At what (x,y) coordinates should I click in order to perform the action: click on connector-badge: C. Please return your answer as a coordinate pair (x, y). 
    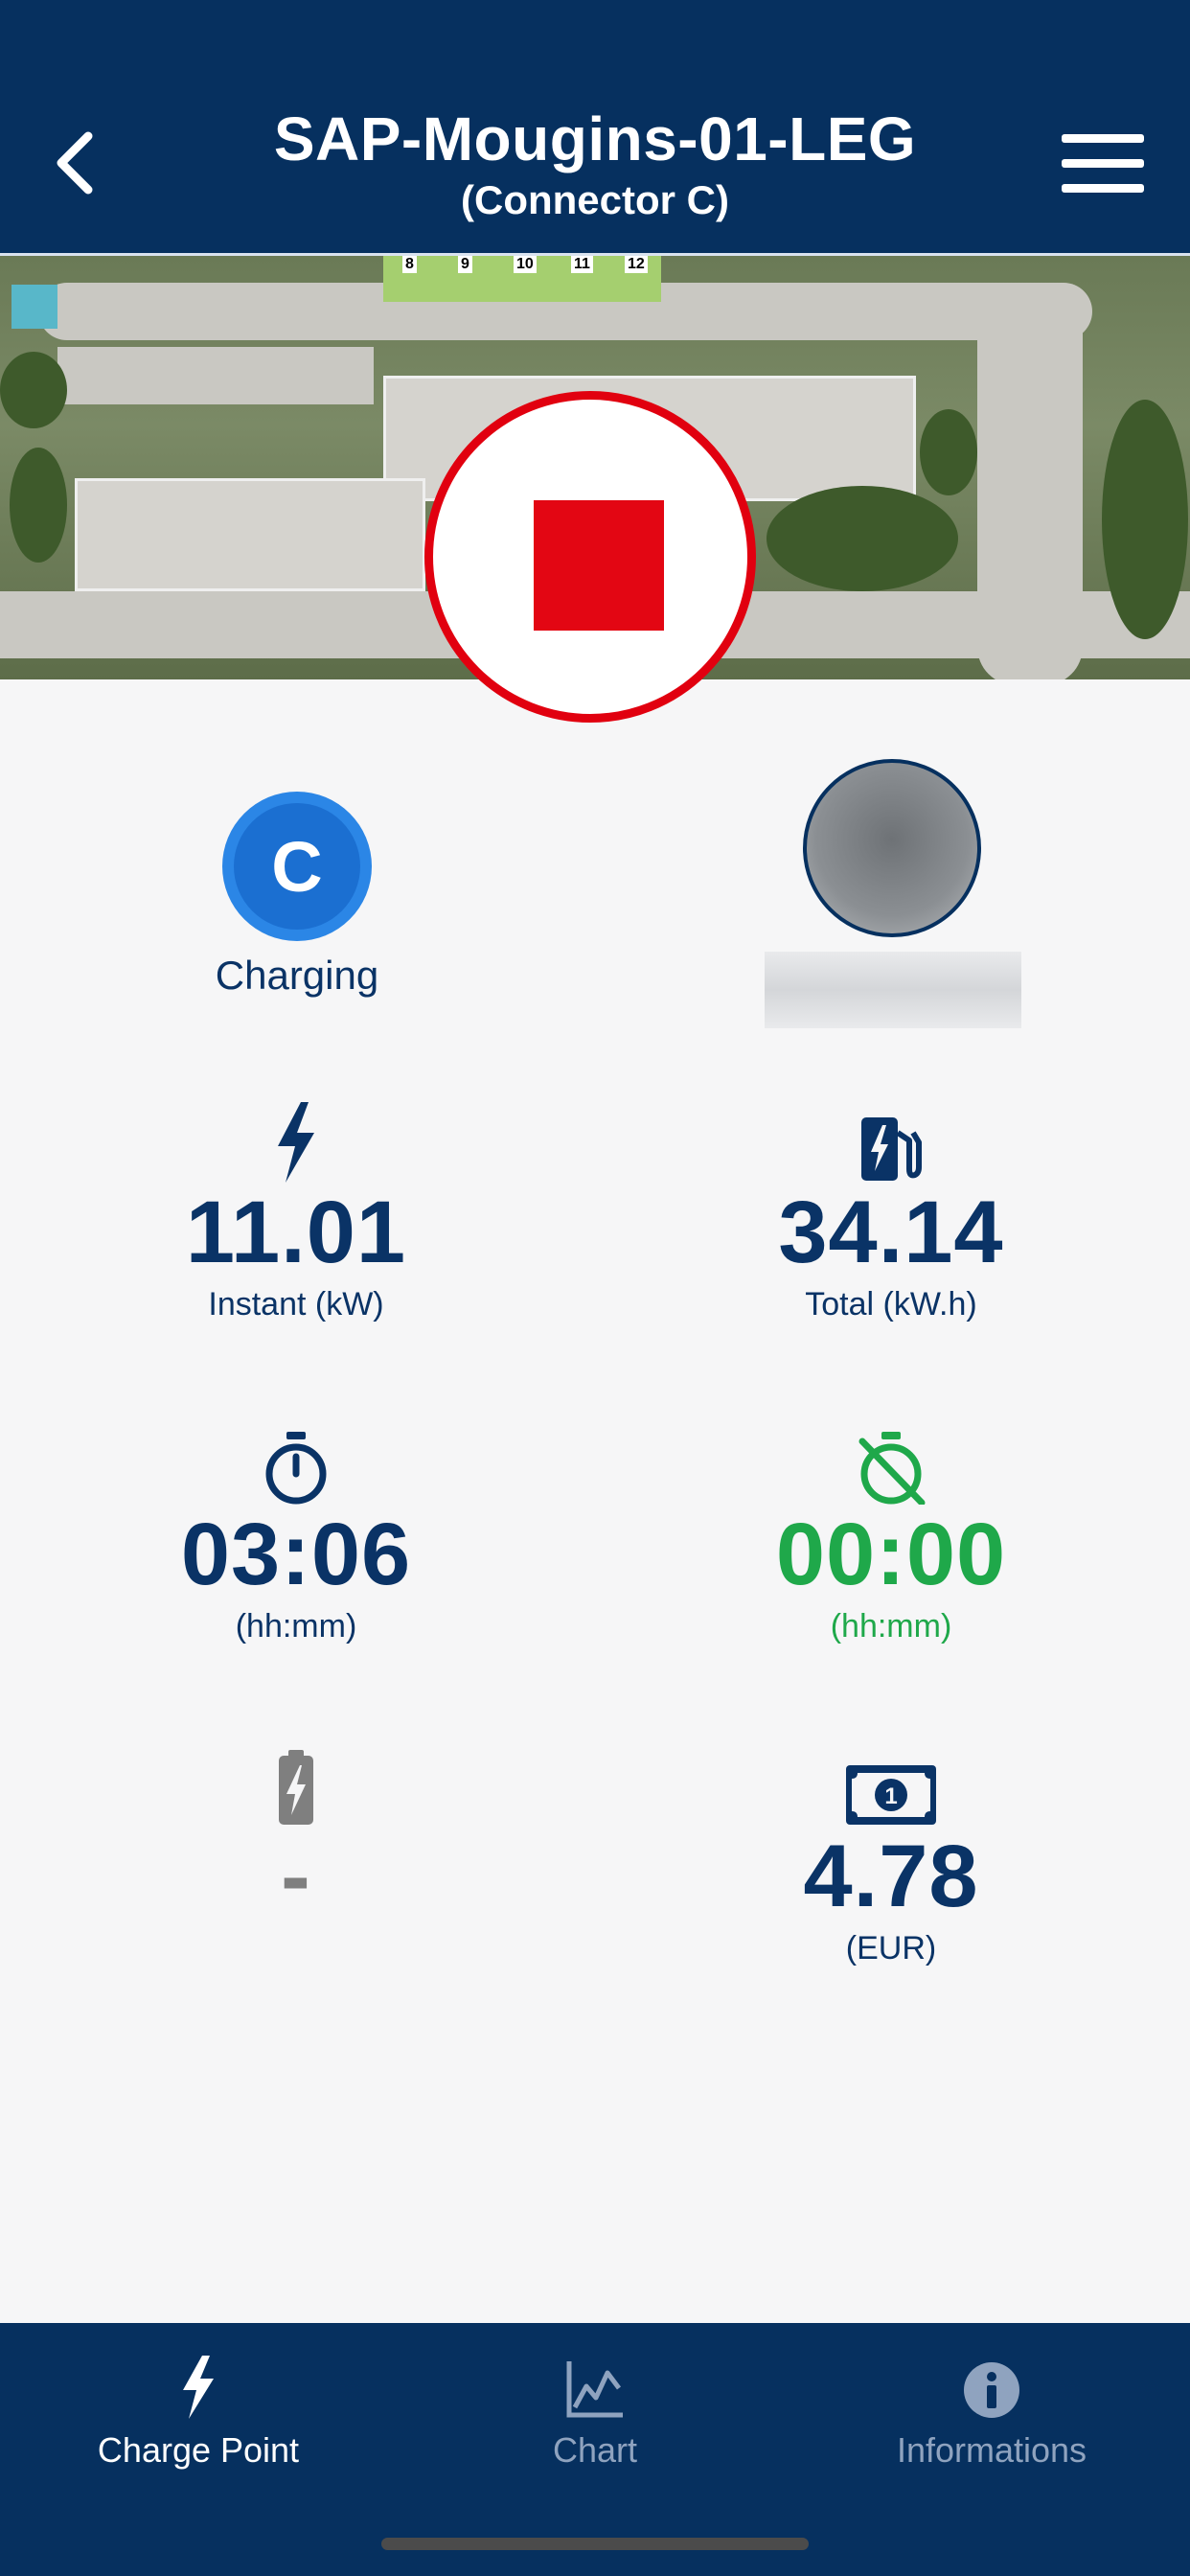
    Looking at the image, I should click on (297, 866).